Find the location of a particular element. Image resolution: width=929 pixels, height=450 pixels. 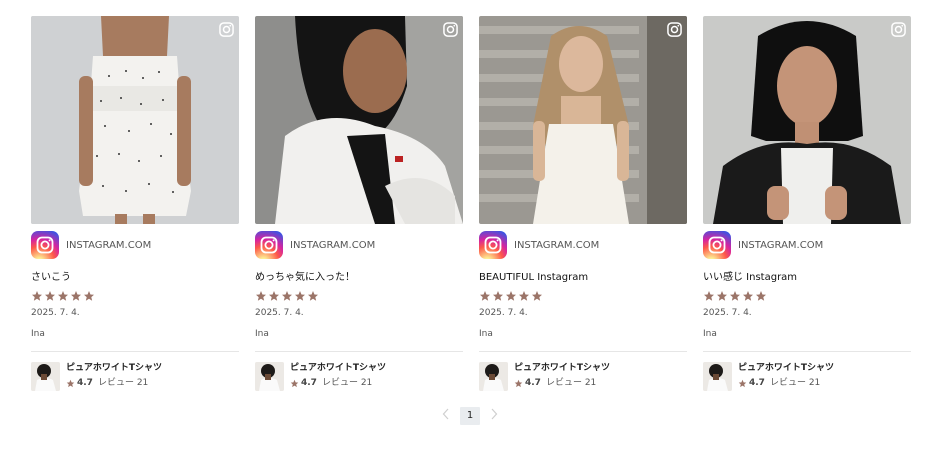

pagination: 1 is located at coordinates (470, 416).